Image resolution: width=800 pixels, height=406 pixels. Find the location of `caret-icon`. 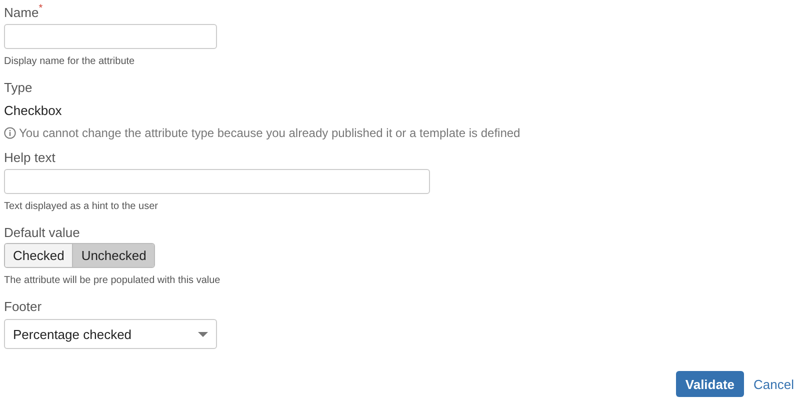

caret-icon is located at coordinates (203, 334).